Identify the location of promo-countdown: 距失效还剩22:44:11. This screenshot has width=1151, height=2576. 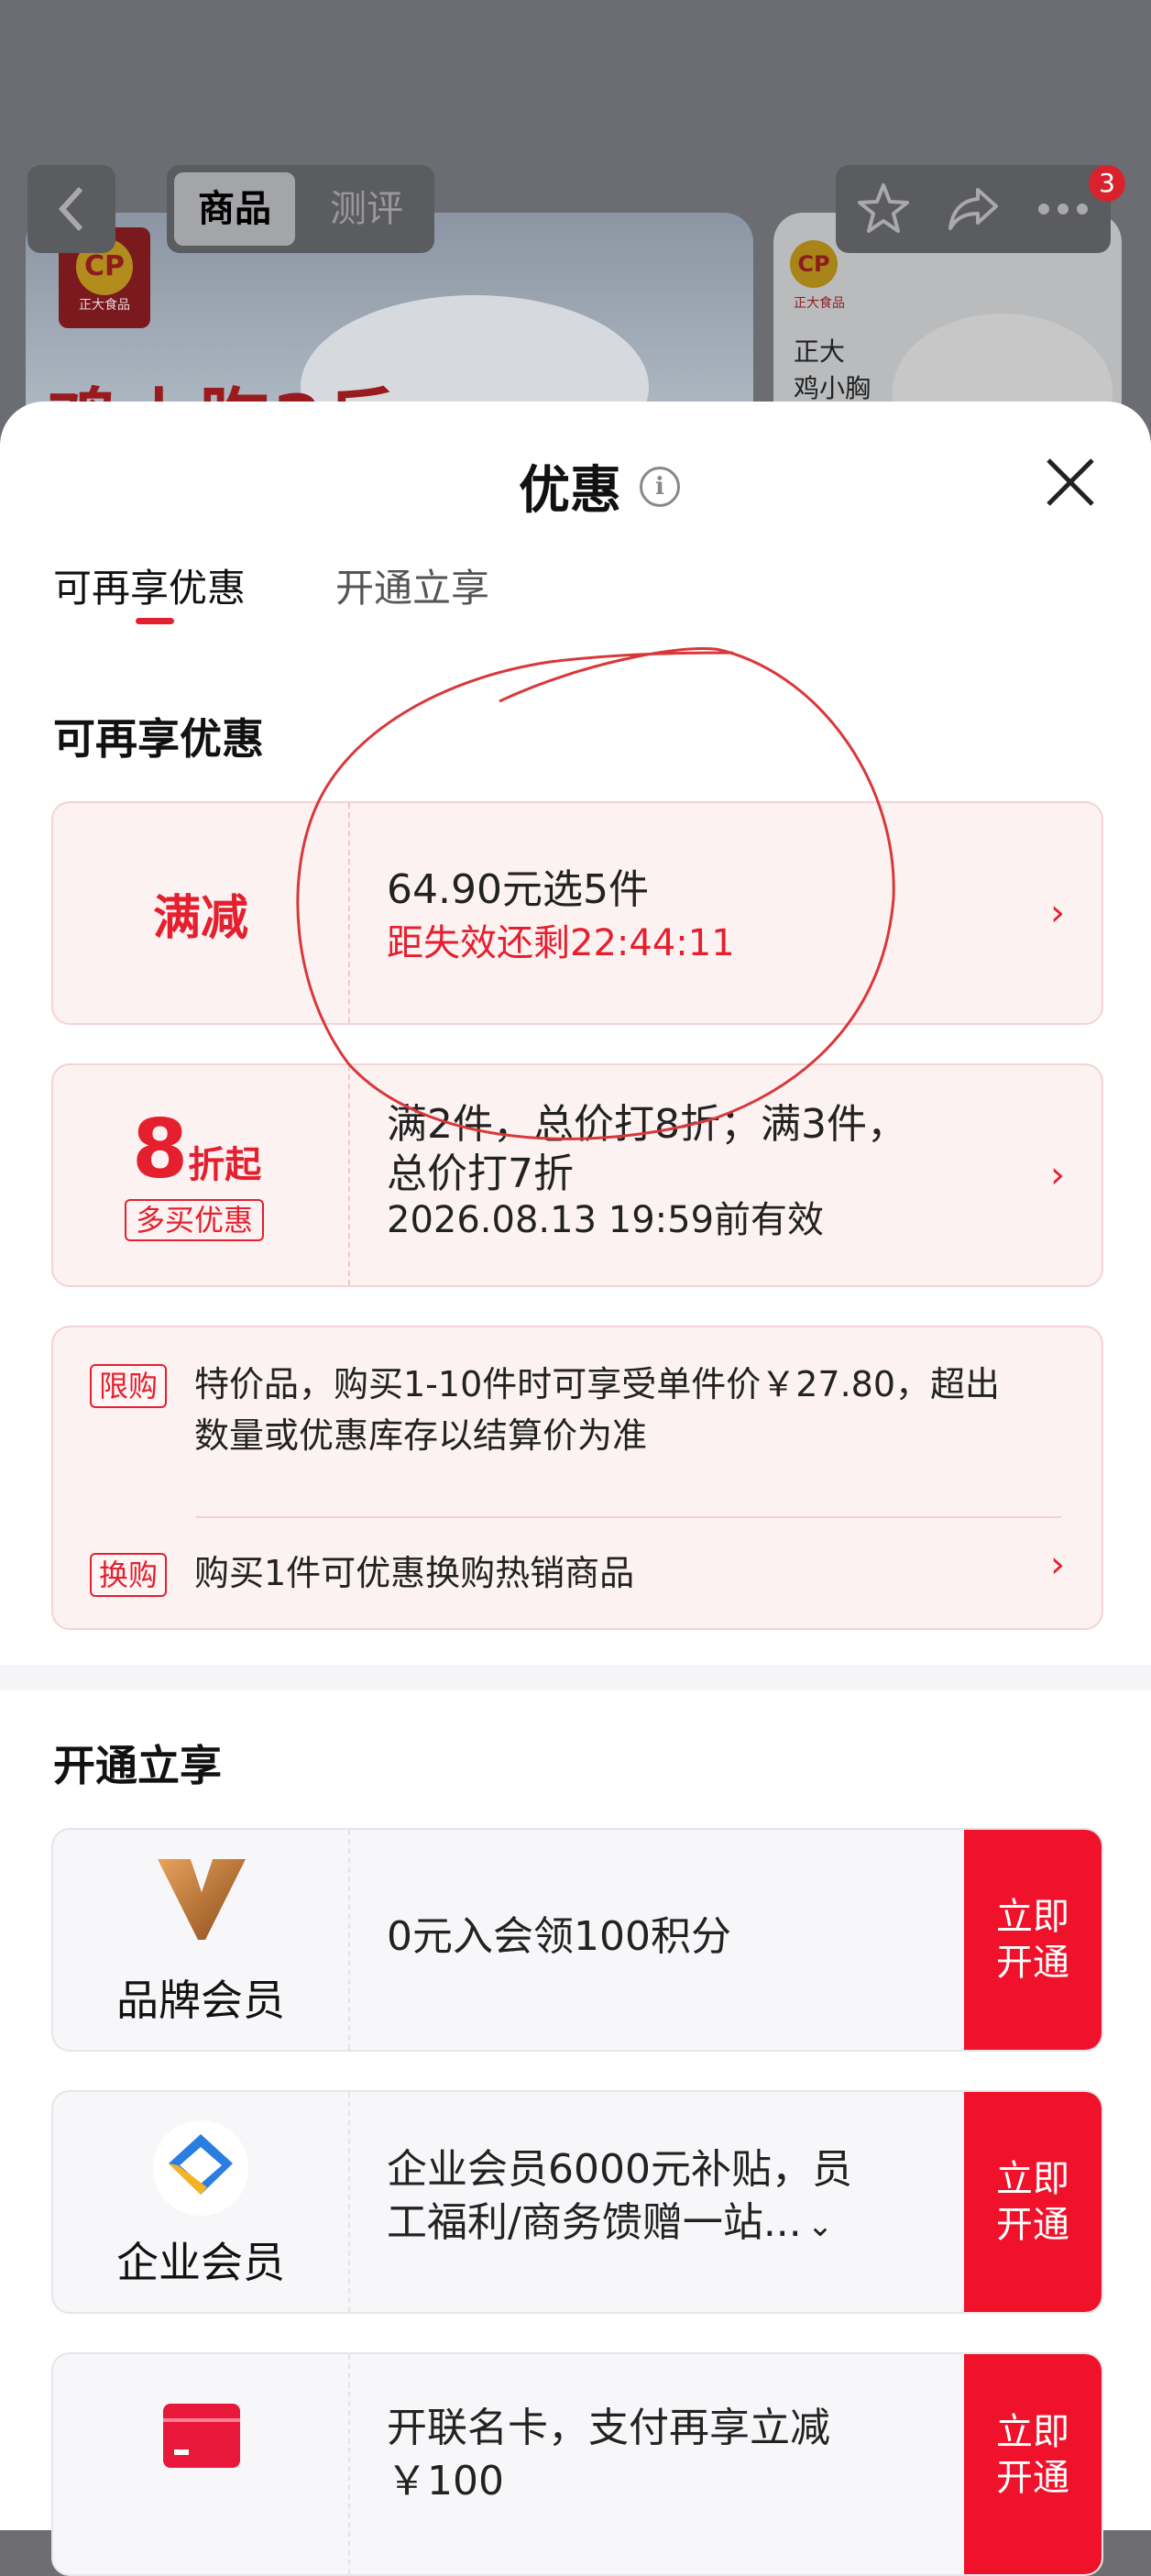
(561, 943).